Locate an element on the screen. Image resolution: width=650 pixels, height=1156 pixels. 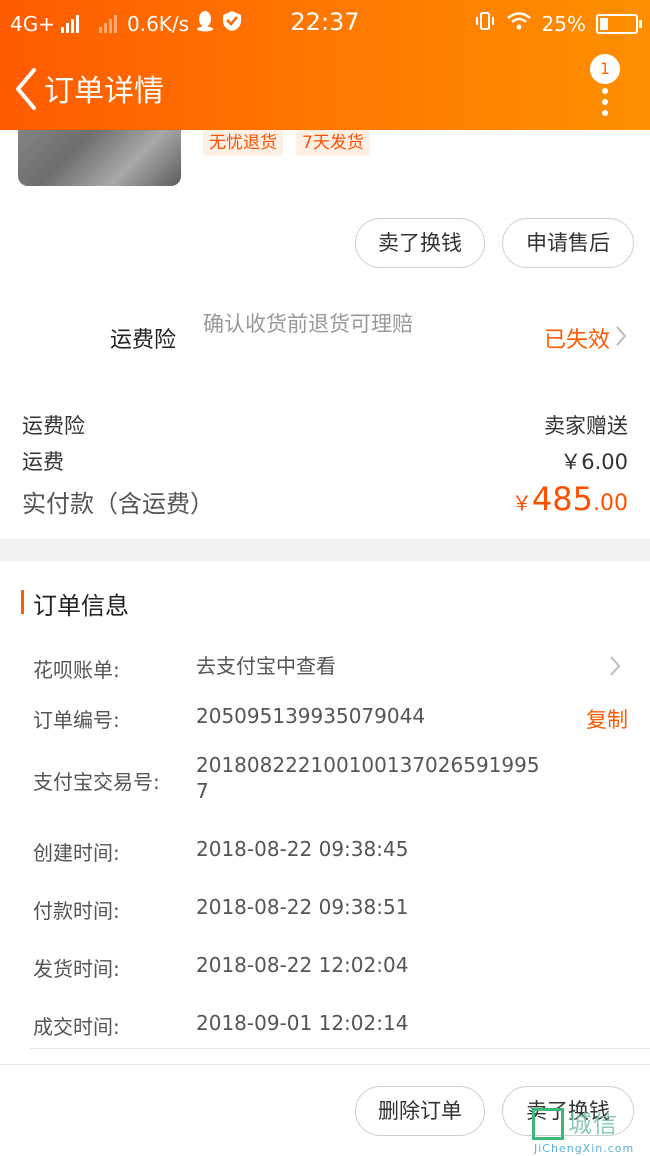
battery-icon is located at coordinates (619, 23).